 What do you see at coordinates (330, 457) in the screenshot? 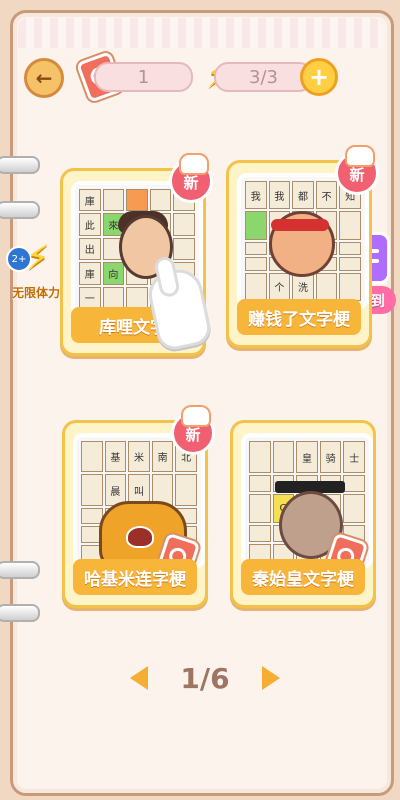
I see `grid-cell: 骑` at bounding box center [330, 457].